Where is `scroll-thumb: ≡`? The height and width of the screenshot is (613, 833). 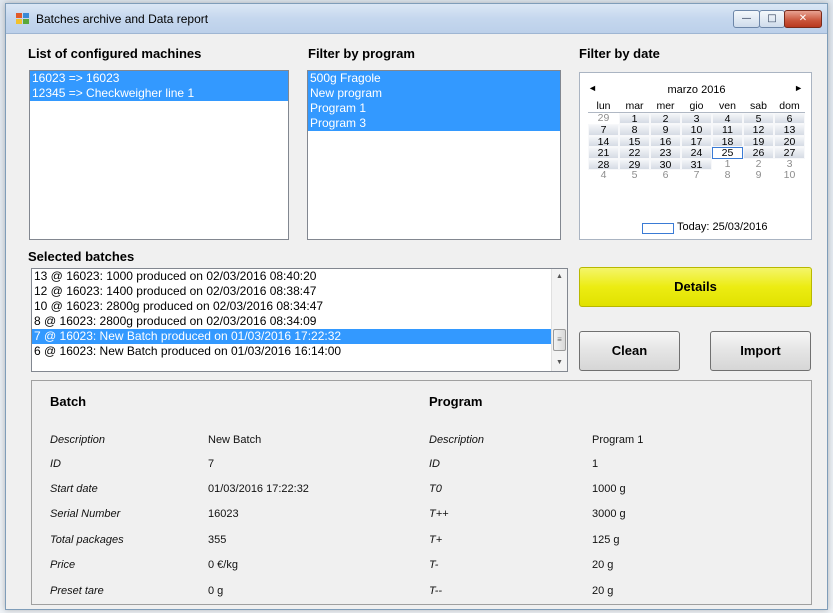
scroll-thumb: ≡ is located at coordinates (559, 340).